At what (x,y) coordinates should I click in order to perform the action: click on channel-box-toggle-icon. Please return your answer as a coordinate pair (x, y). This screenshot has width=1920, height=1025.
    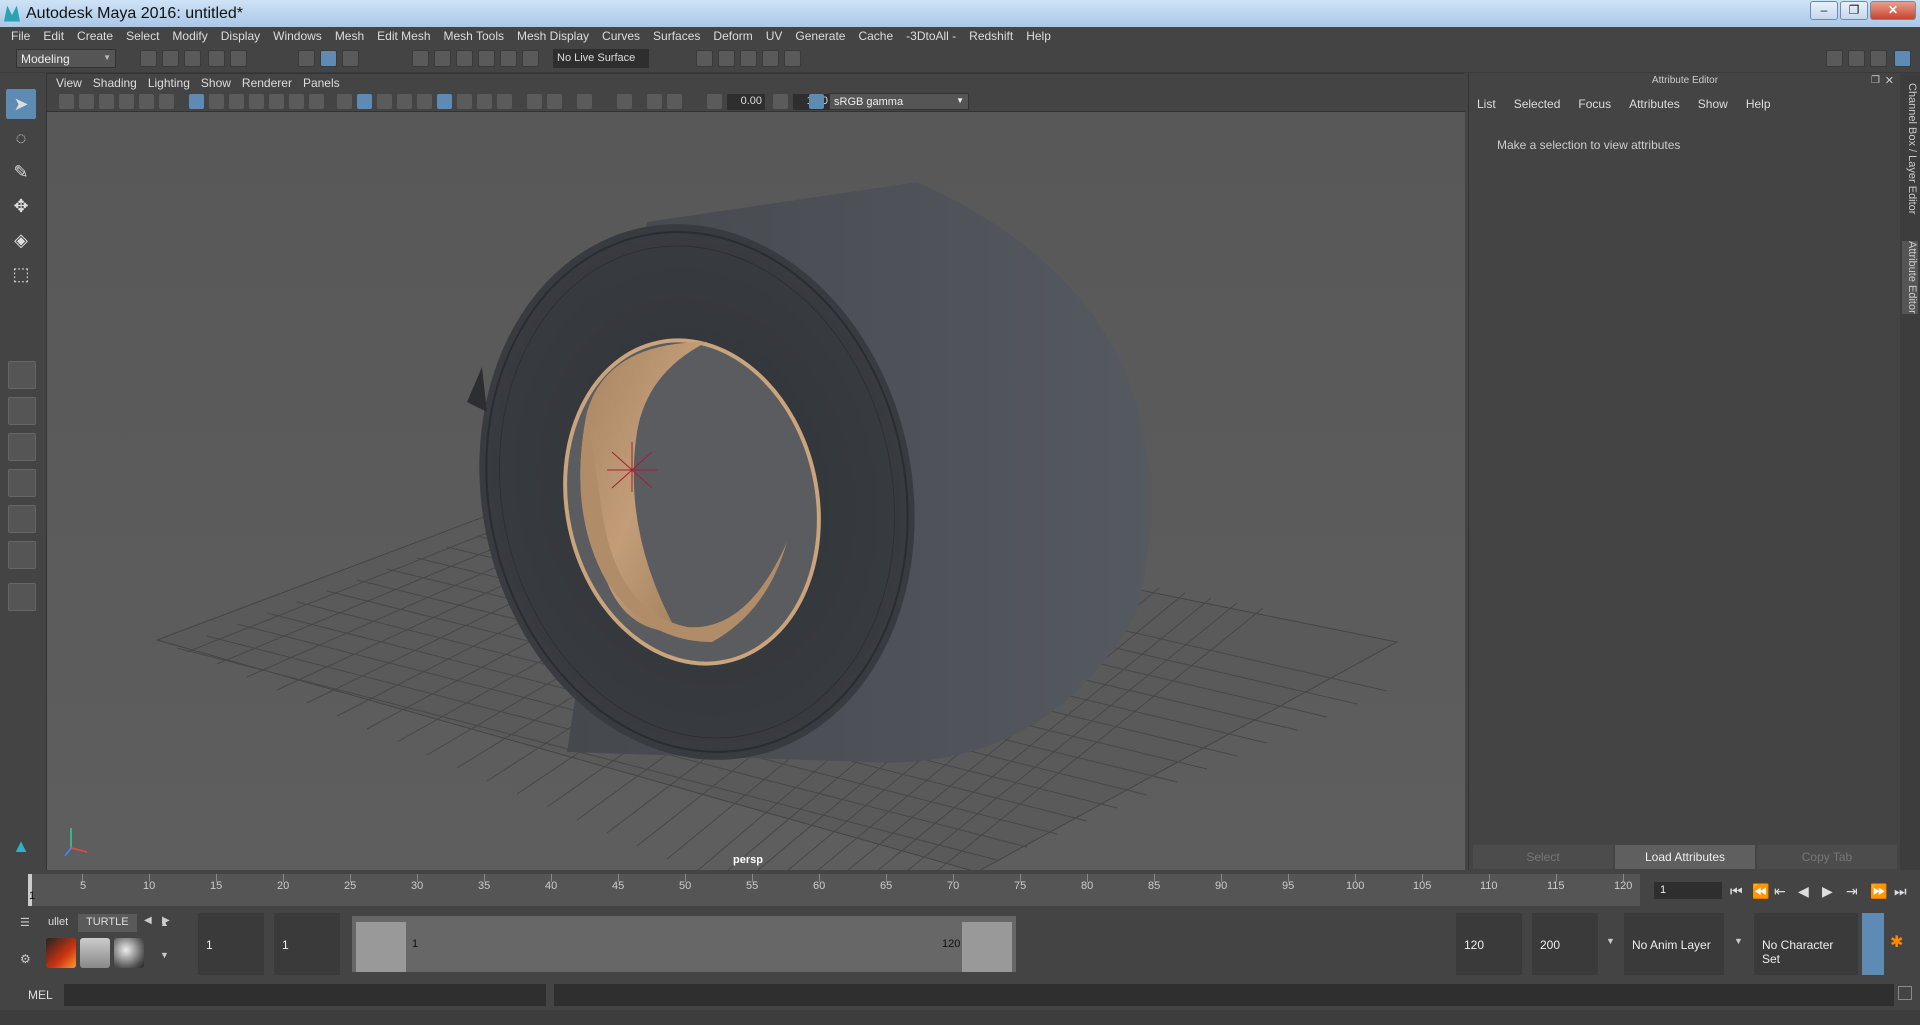
    Looking at the image, I should click on (1902, 58).